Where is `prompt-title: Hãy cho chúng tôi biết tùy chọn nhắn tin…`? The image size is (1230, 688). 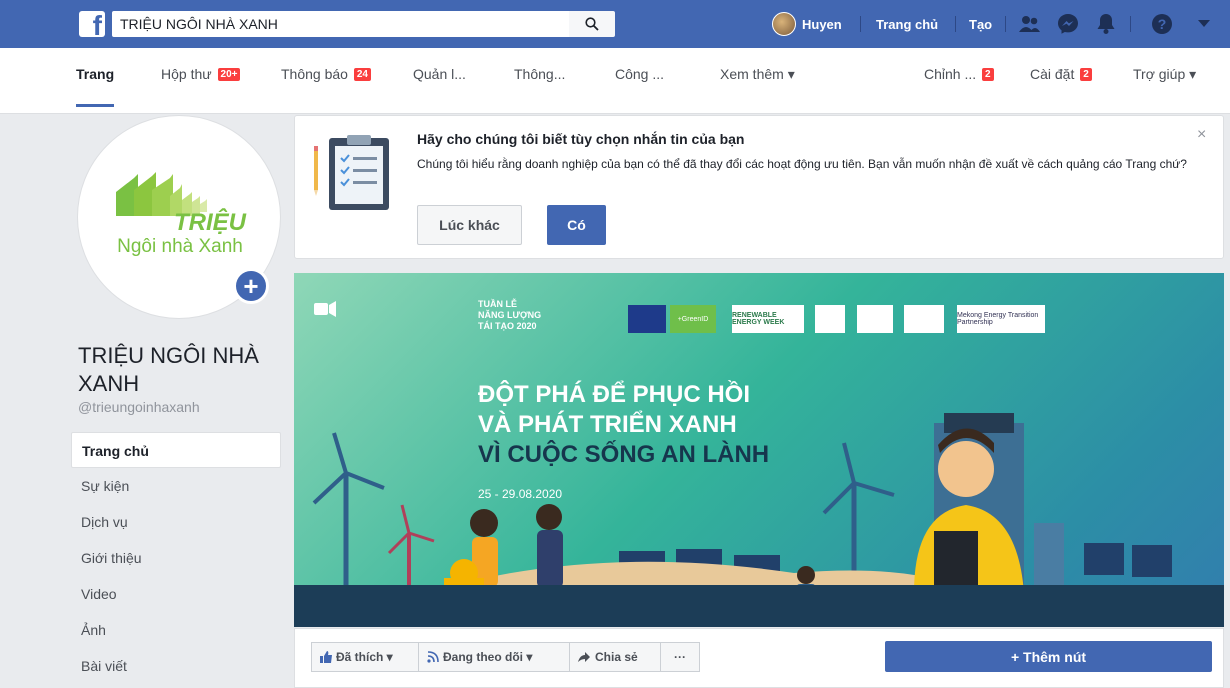 prompt-title: Hãy cho chúng tôi biết tùy chọn nhắn tin… is located at coordinates (581, 139).